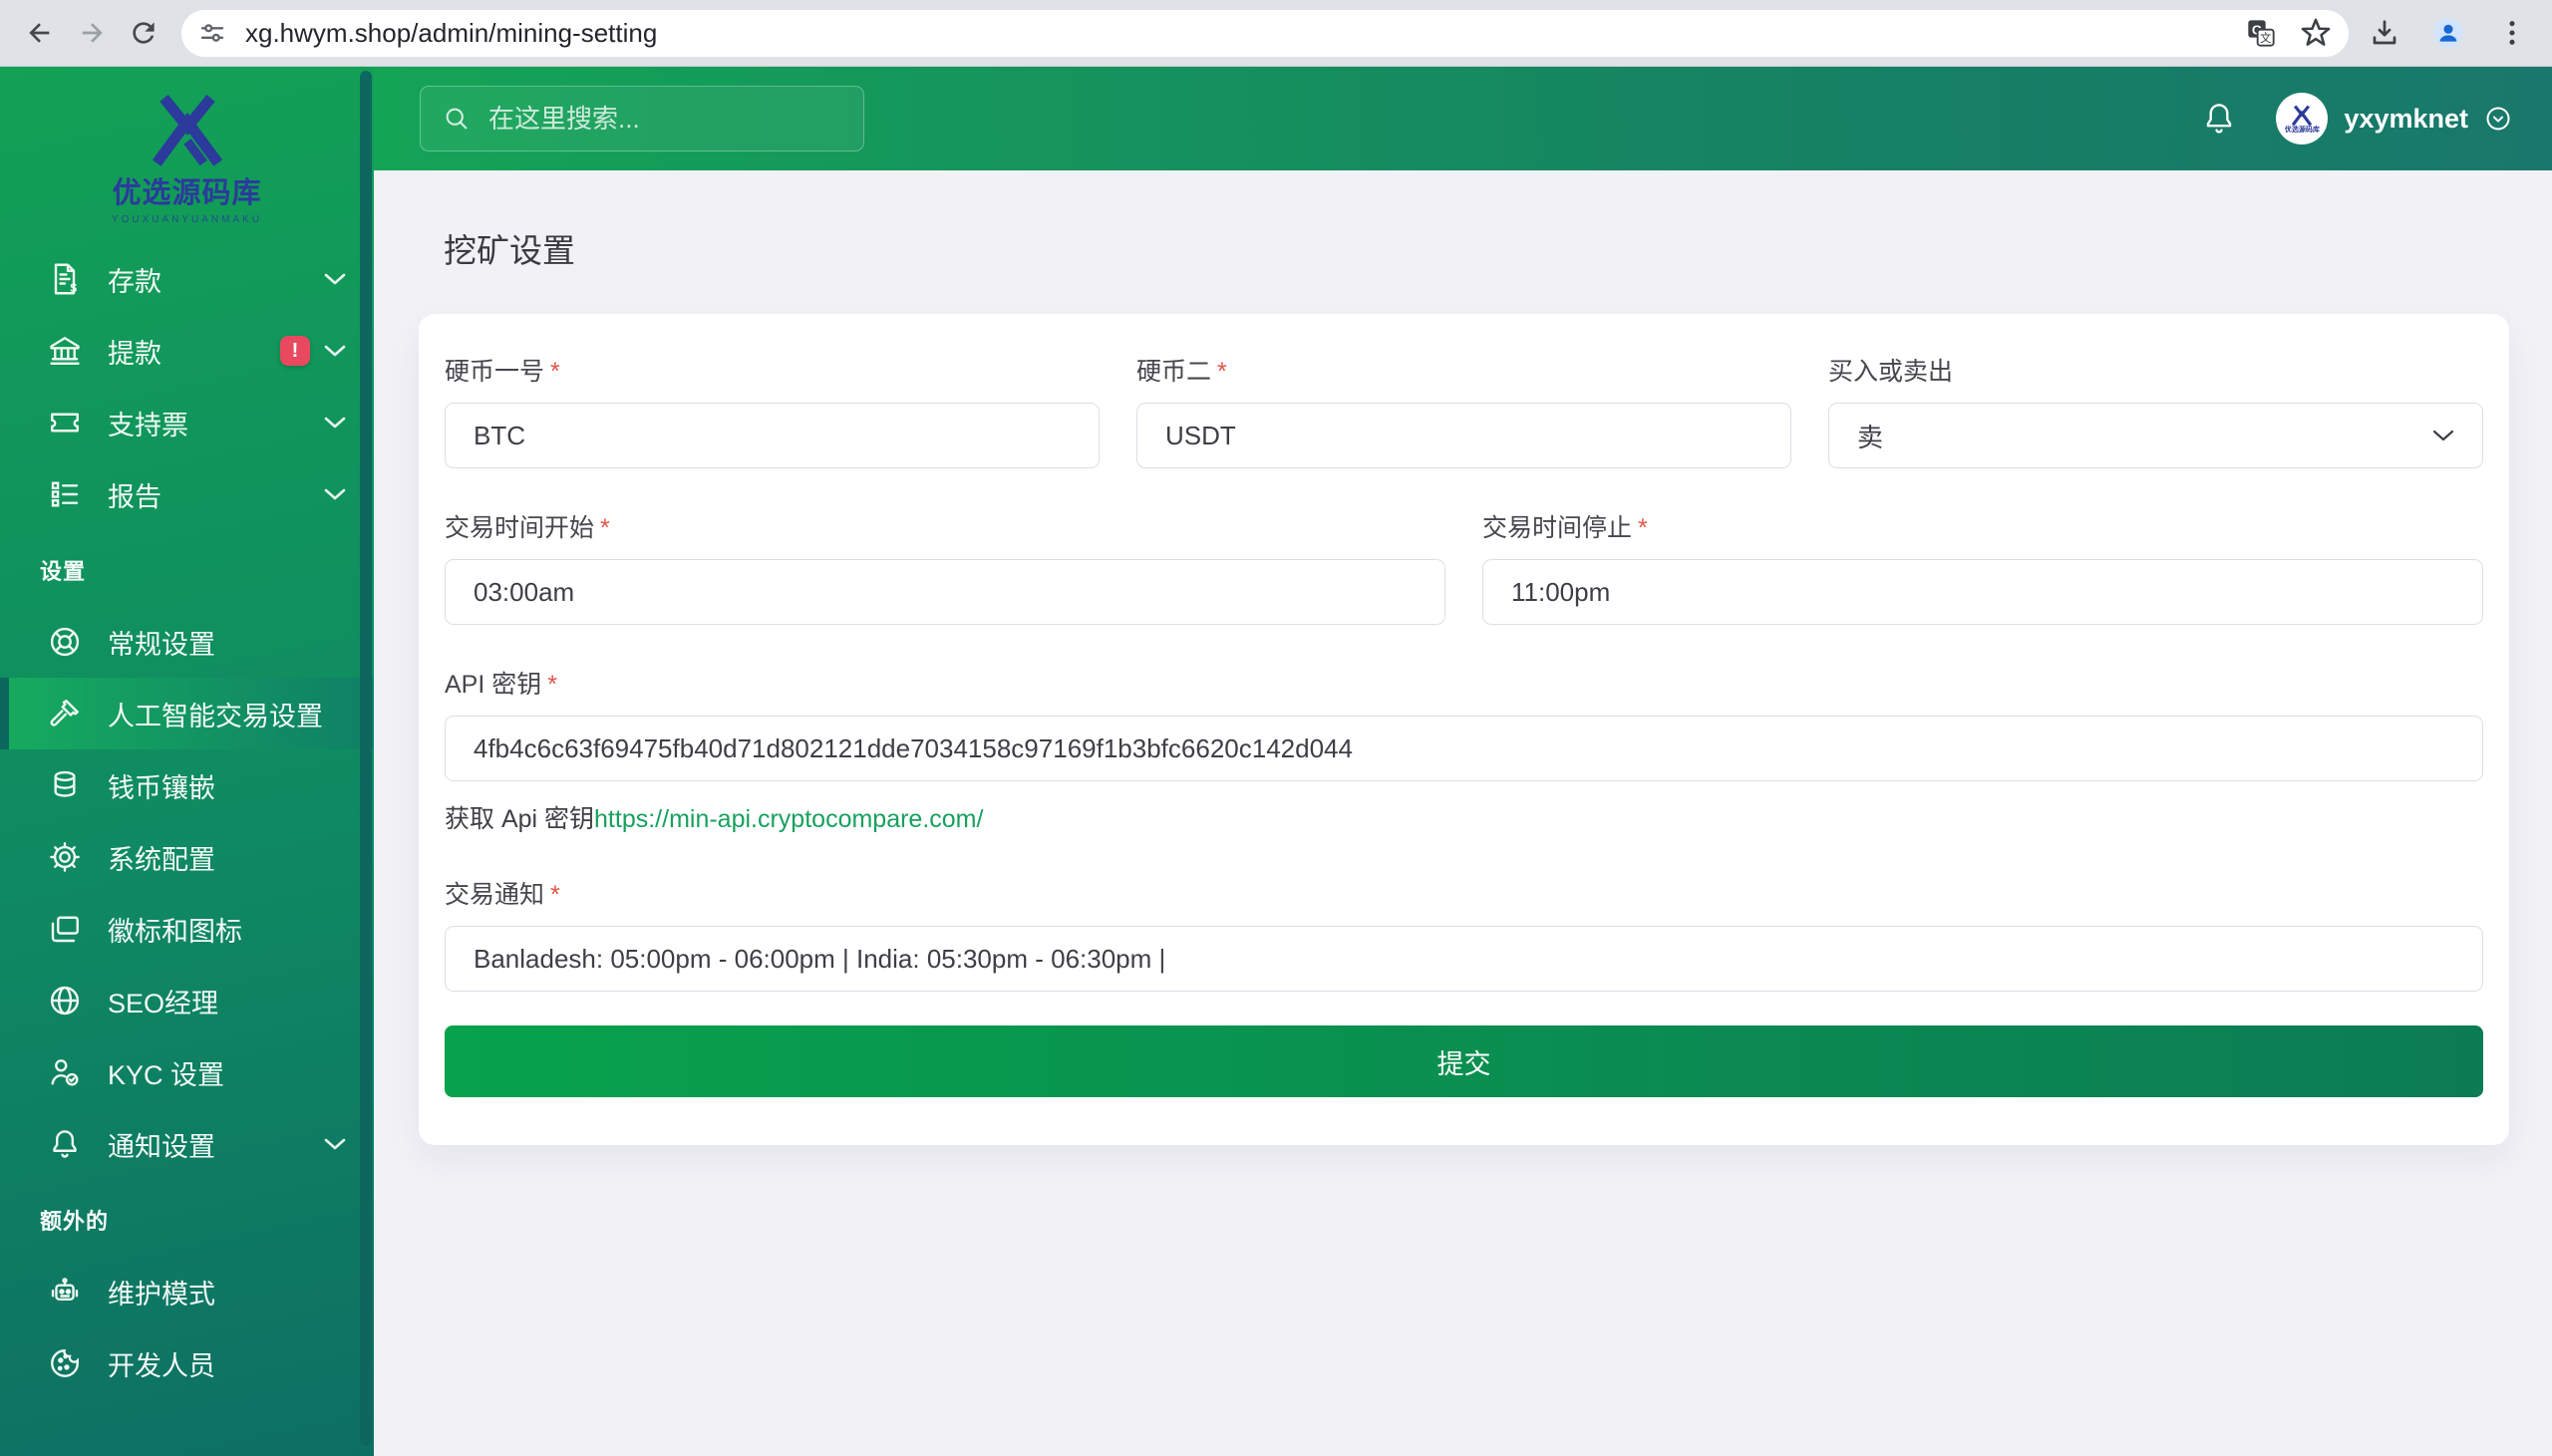 The width and height of the screenshot is (2552, 1456). What do you see at coordinates (65, 785) in the screenshot?
I see `coins-icon` at bounding box center [65, 785].